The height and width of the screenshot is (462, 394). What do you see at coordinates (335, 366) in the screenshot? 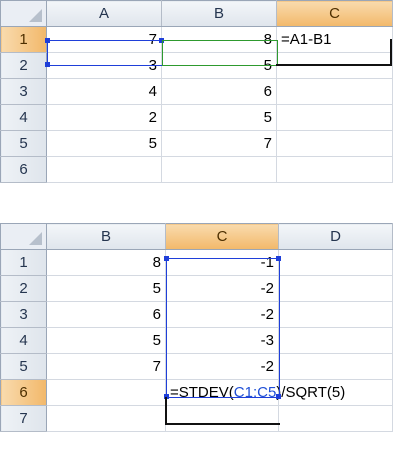
I see `cell-d5` at bounding box center [335, 366].